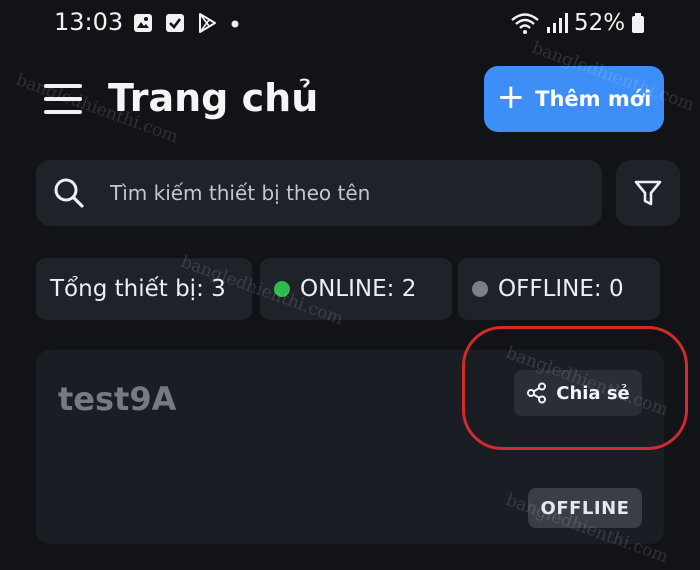 The height and width of the screenshot is (570, 700). What do you see at coordinates (330, 193) in the screenshot?
I see `search-input` at bounding box center [330, 193].